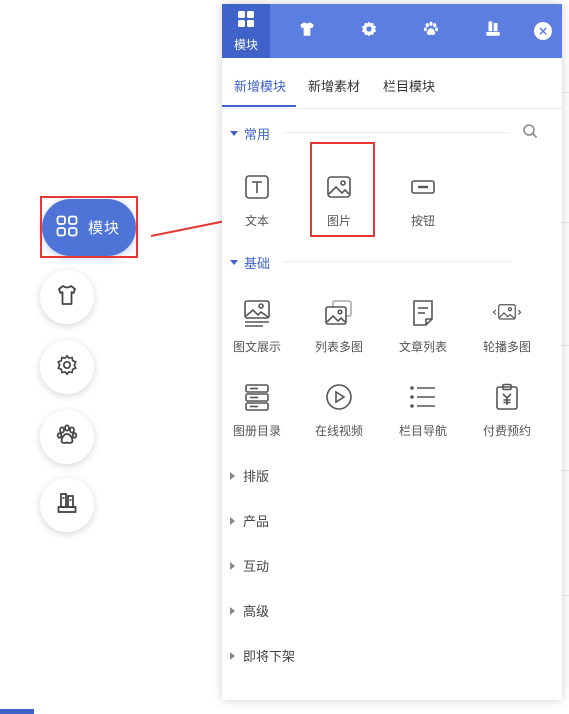 This screenshot has width=569, height=714. I want to click on section-basic-toggle: 基础, so click(250, 262).